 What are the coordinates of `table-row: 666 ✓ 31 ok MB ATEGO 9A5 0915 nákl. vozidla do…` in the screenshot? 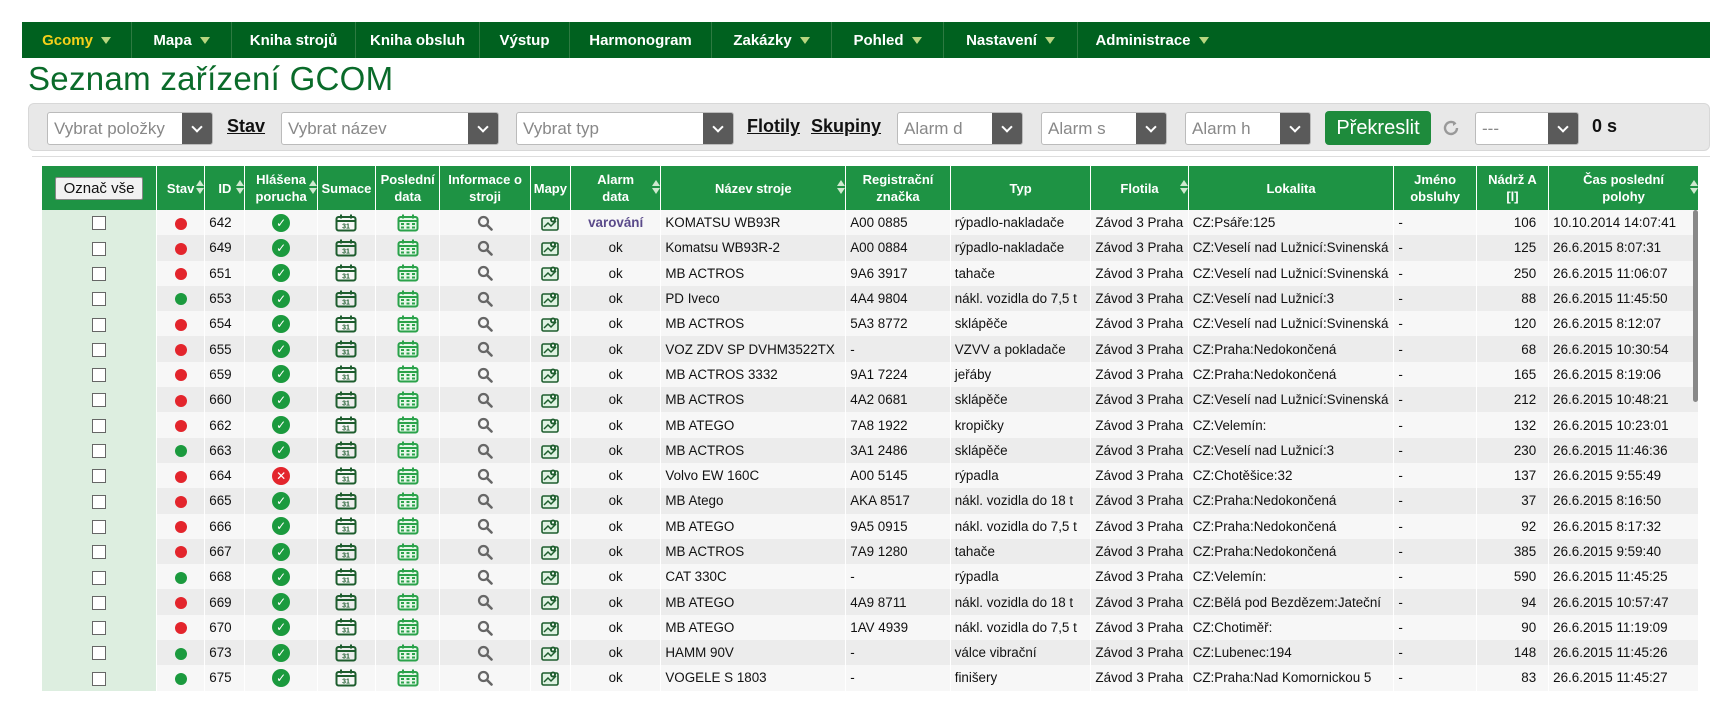 It's located at (870, 526).